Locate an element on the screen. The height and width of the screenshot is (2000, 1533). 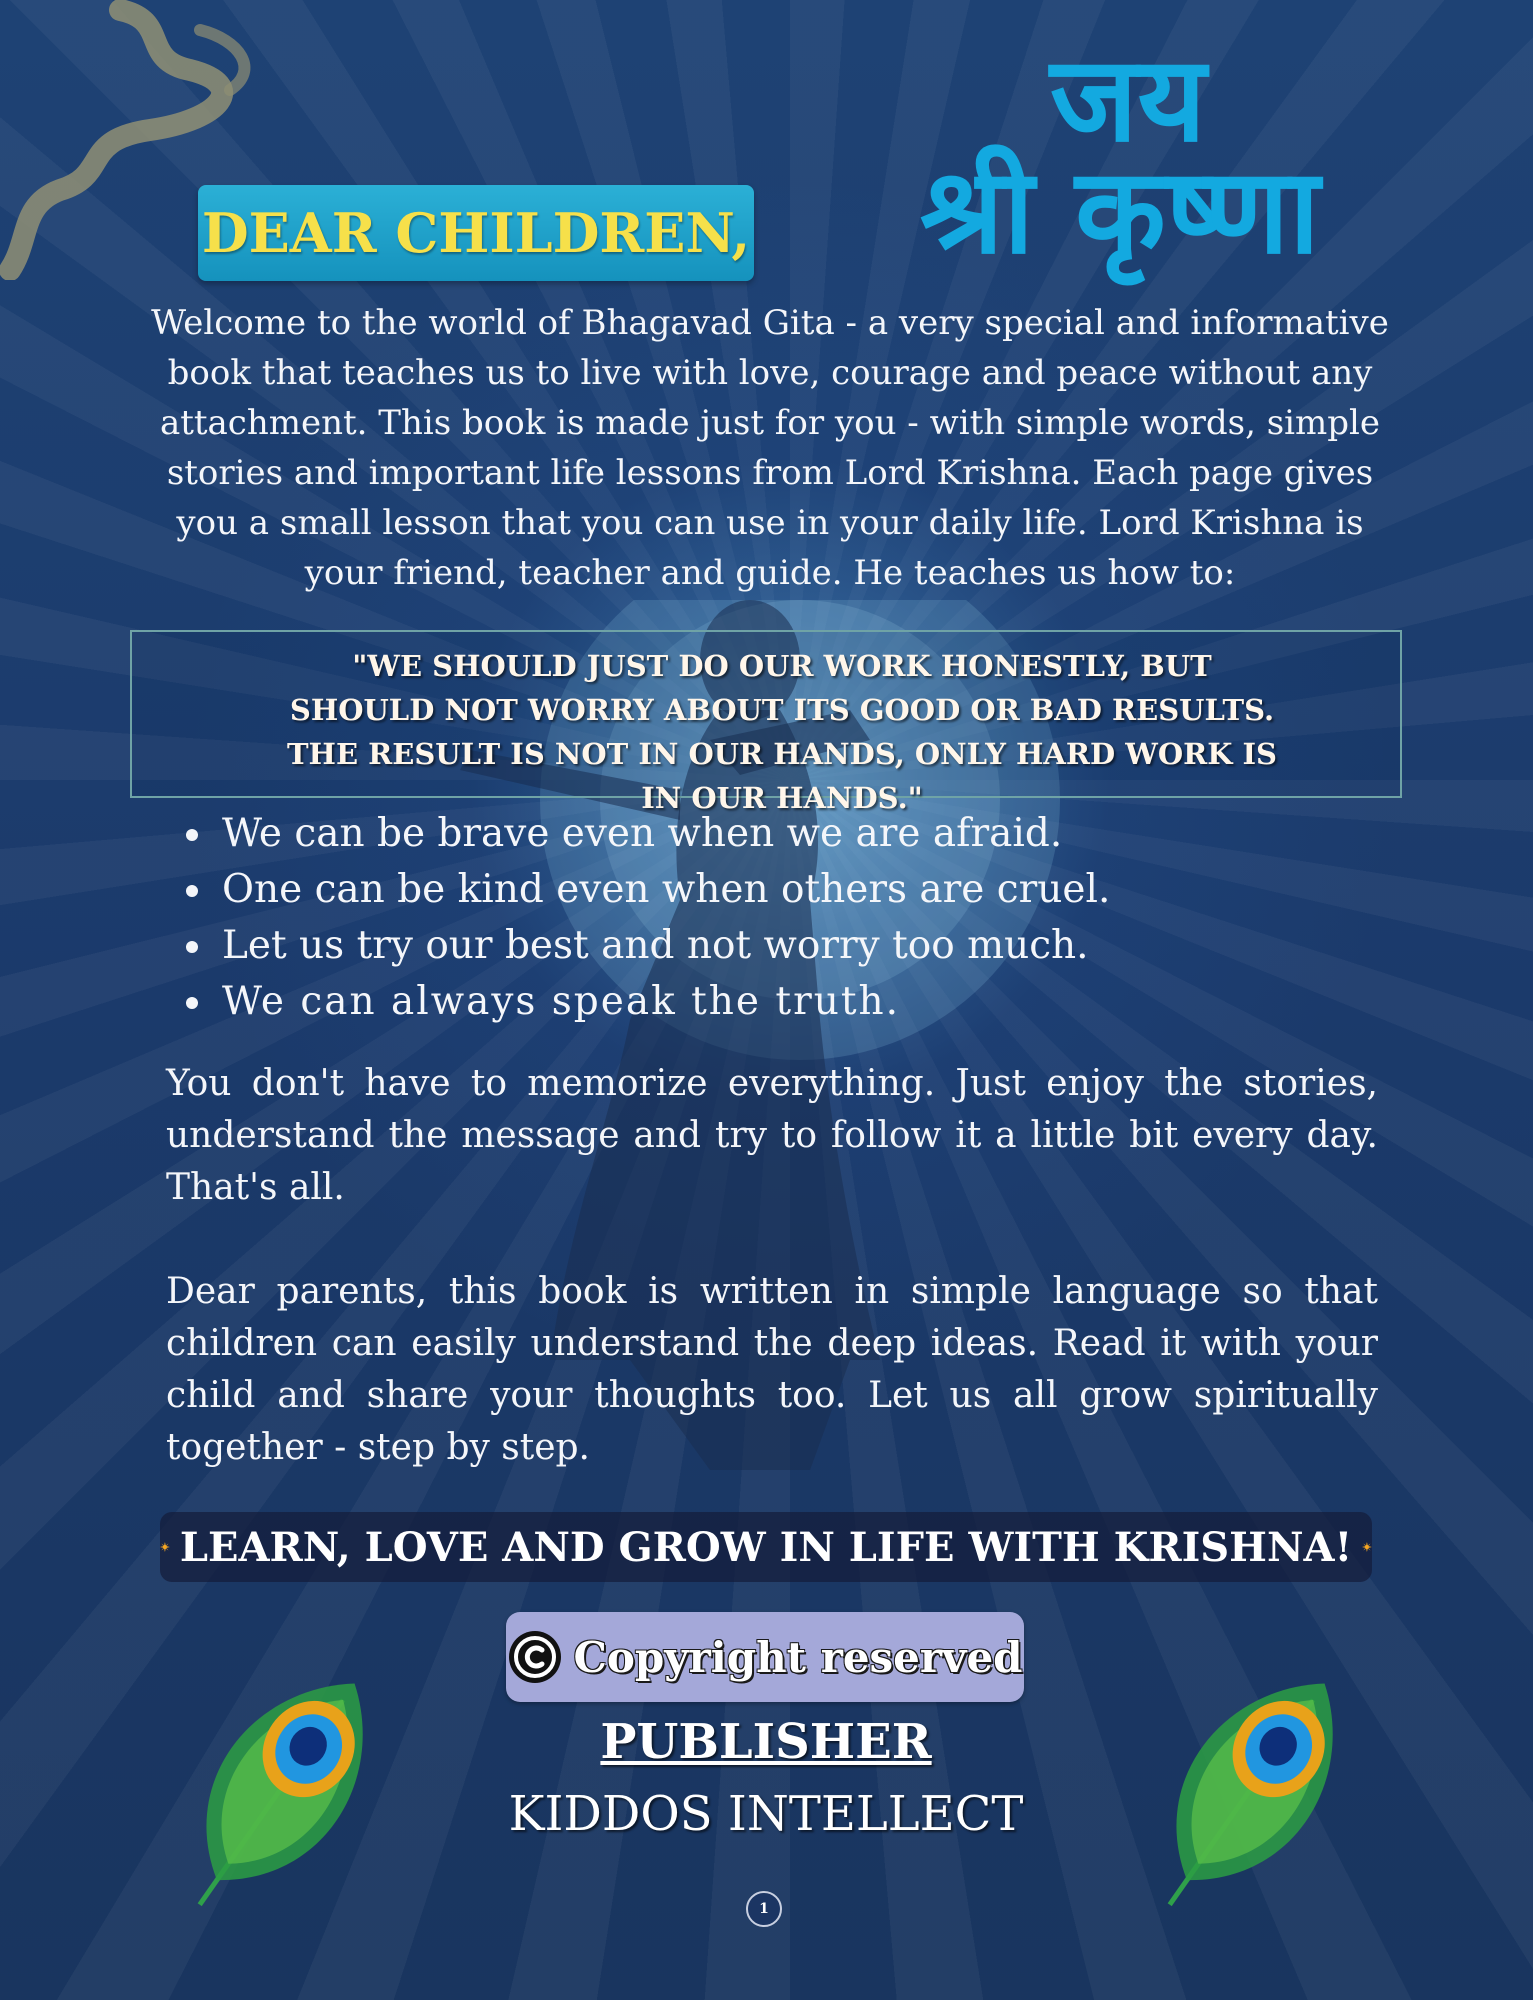
jai-shri-krishna-title: जय श्री कृष्णा is located at coordinates (1130, 170).